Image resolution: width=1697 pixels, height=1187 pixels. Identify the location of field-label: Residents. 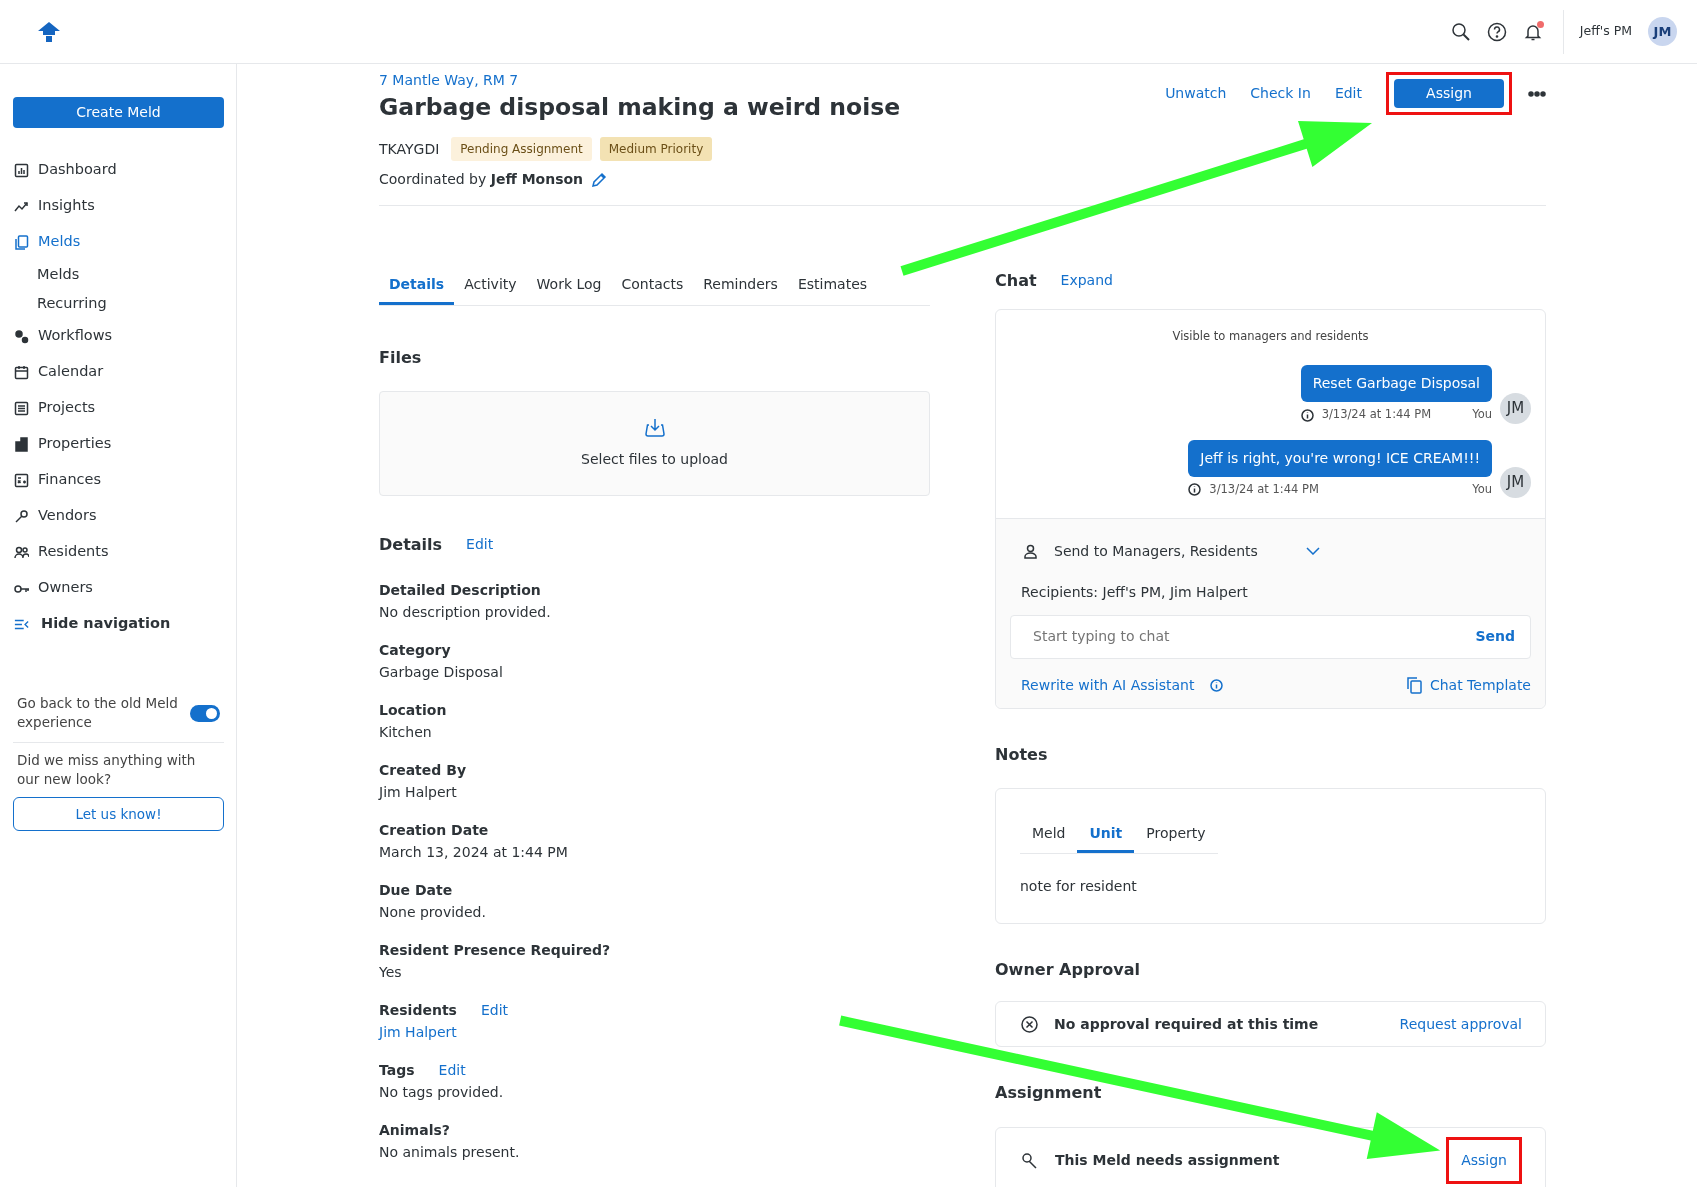
(418, 1011).